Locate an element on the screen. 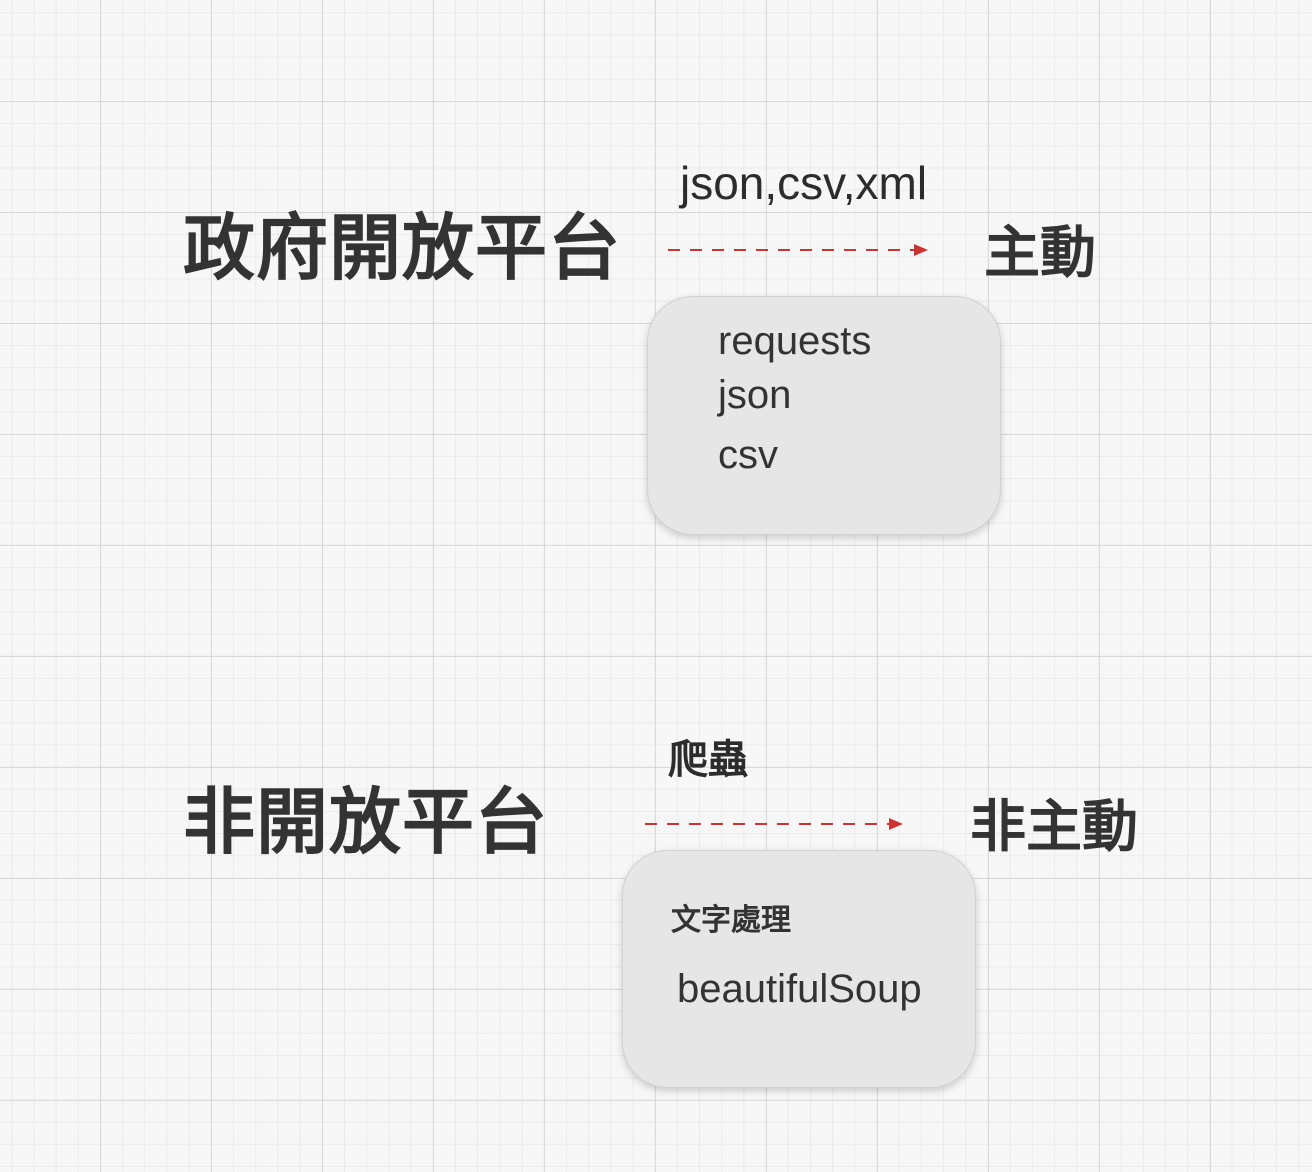 This screenshot has height=1172, width=1312. tool-item-csv: csv is located at coordinates (748, 455).